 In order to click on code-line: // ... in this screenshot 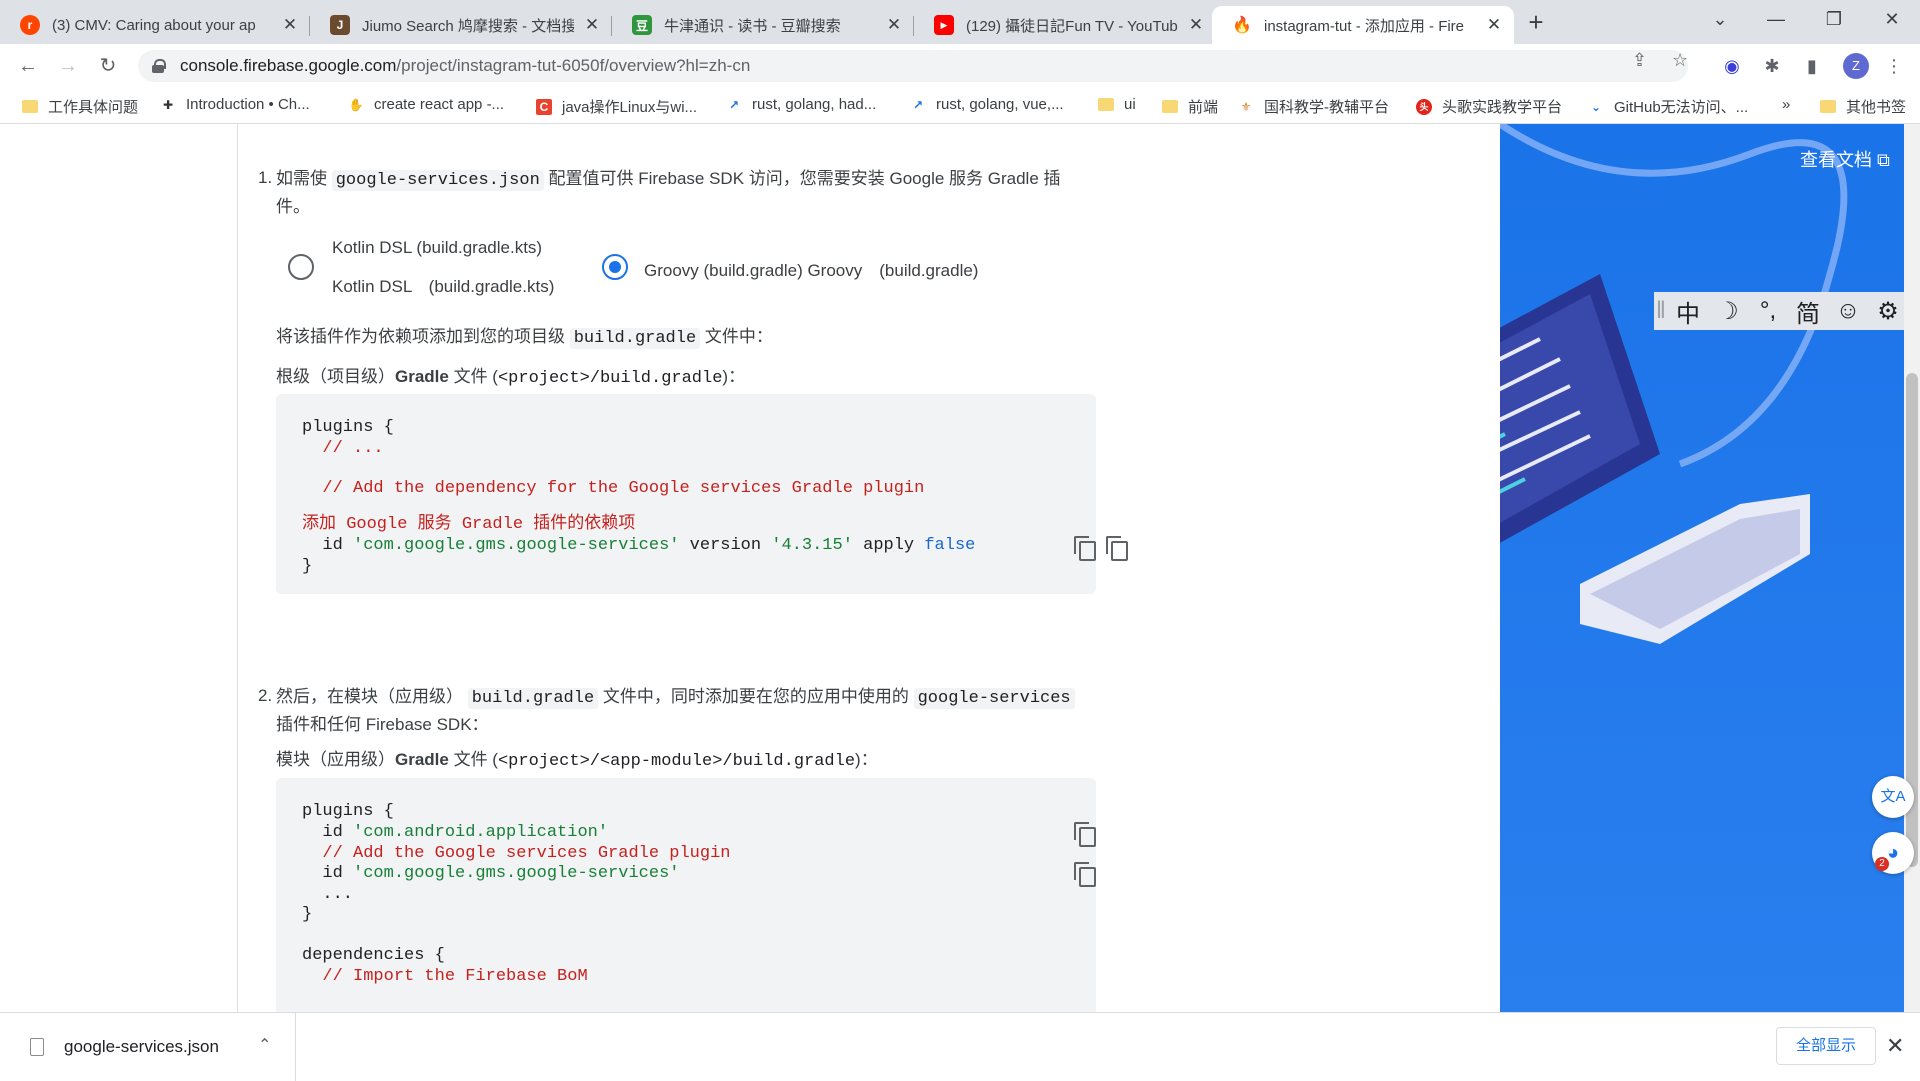, I will do `click(343, 448)`.